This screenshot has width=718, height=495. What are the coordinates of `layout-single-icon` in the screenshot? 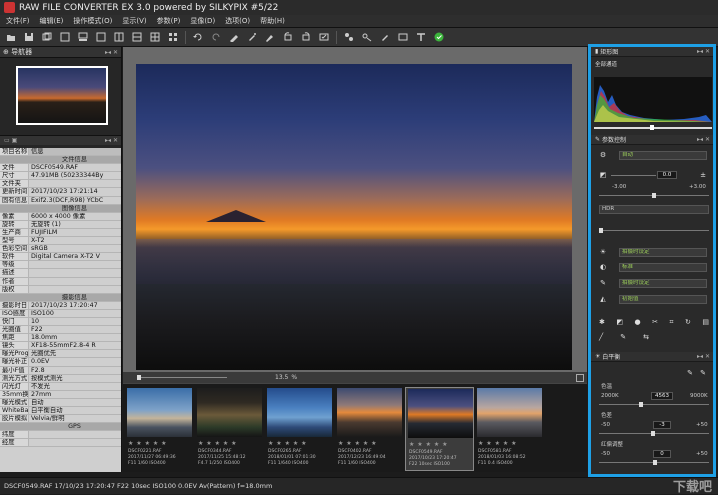 It's located at (65, 37).